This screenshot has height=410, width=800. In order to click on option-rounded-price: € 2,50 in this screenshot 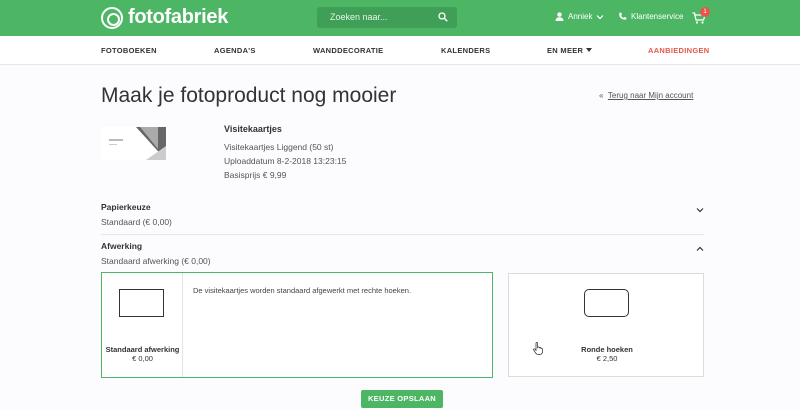, I will do `click(607, 358)`.